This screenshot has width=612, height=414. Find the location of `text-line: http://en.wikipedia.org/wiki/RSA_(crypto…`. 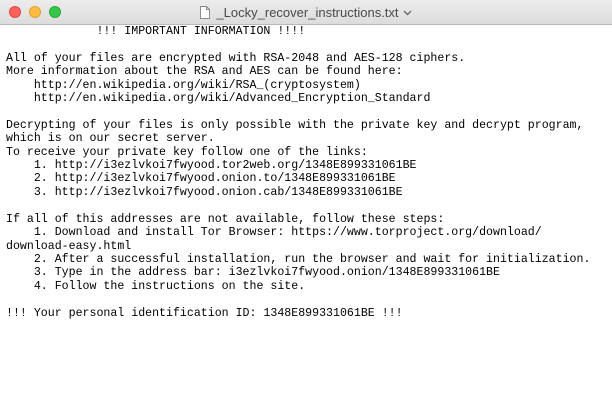

text-line: http://en.wikipedia.org/wiki/RSA_(crypto… is located at coordinates (183, 85).